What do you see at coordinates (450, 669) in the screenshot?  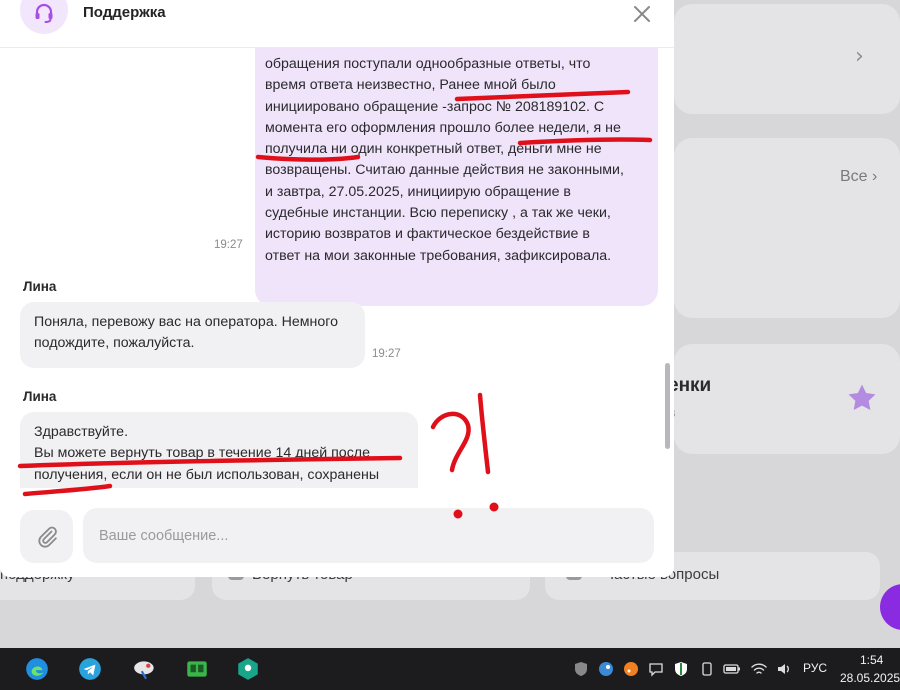 I see `taskbar: РУС 1:54 28.05.2025` at bounding box center [450, 669].